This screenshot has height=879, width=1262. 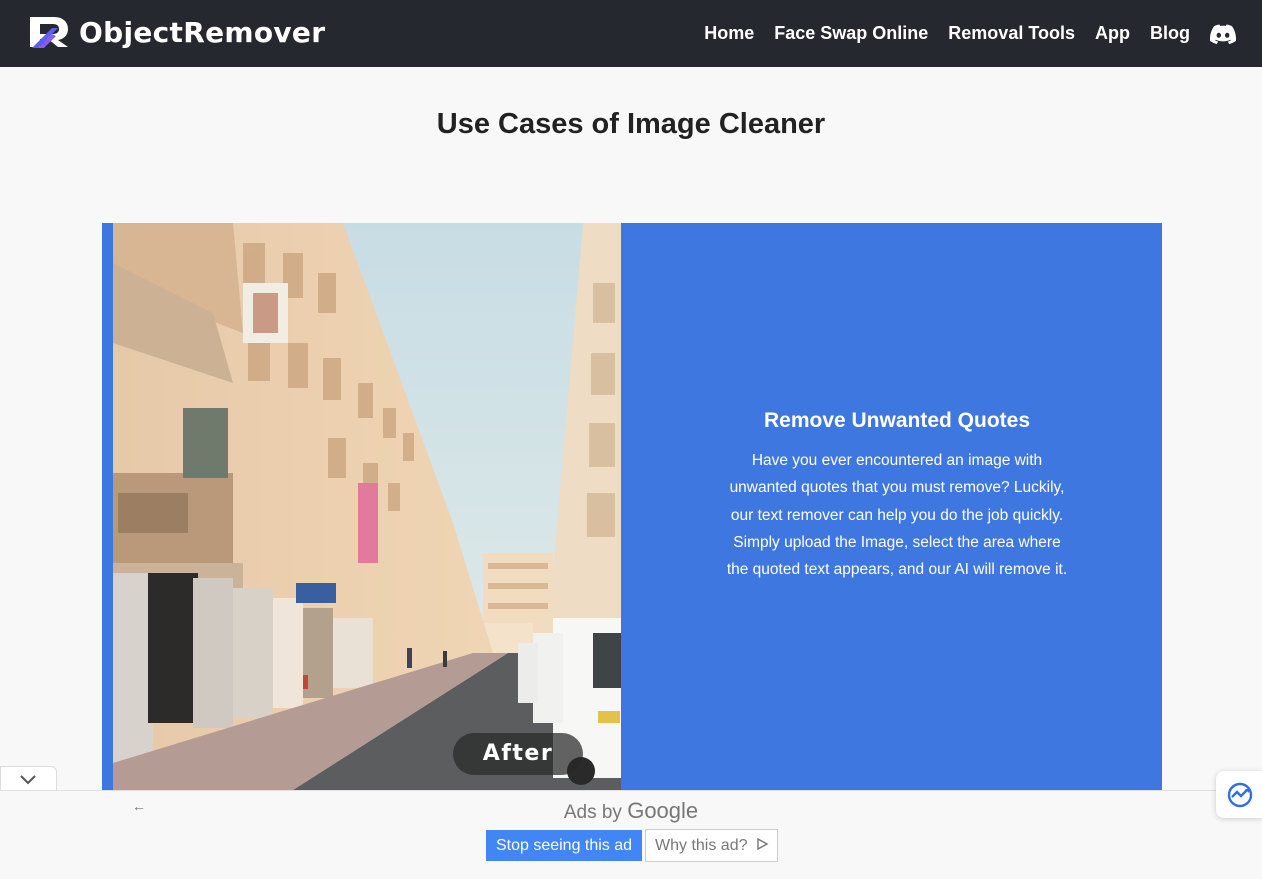 What do you see at coordinates (701, 845) in the screenshot?
I see `why-this-ad-label: Why this ad?` at bounding box center [701, 845].